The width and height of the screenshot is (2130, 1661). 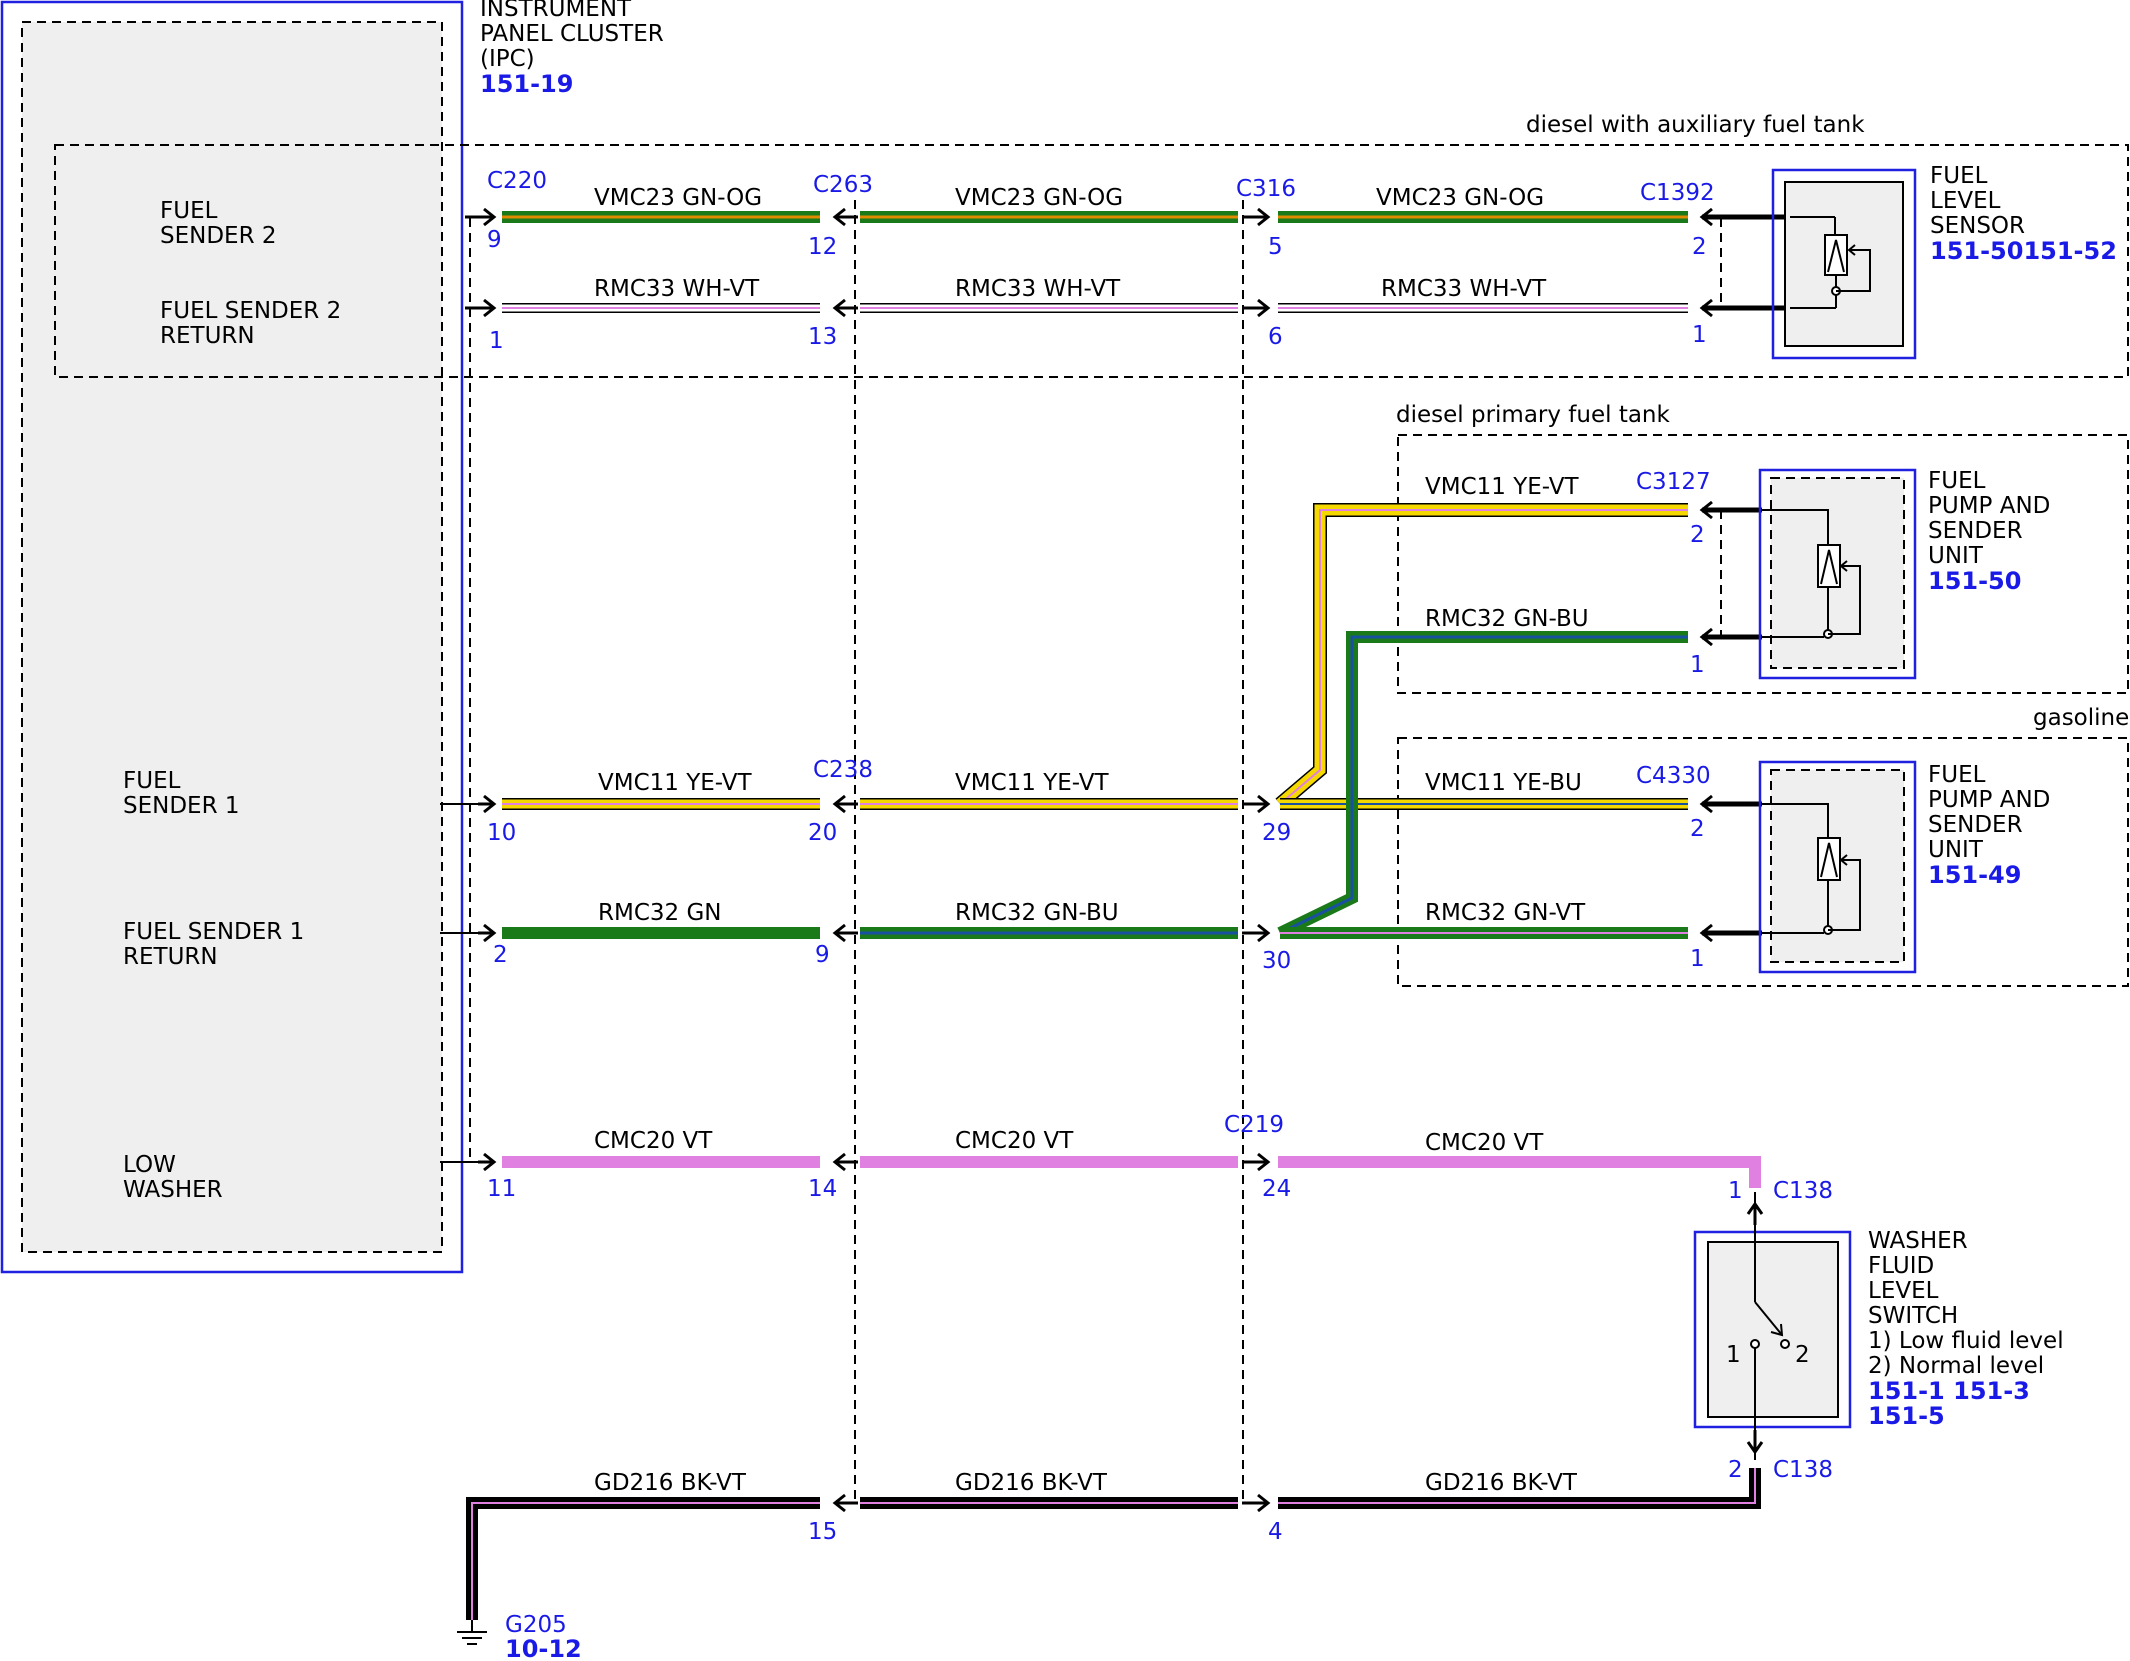 What do you see at coordinates (1275, 1532) in the screenshot?
I see `pin-num: 4` at bounding box center [1275, 1532].